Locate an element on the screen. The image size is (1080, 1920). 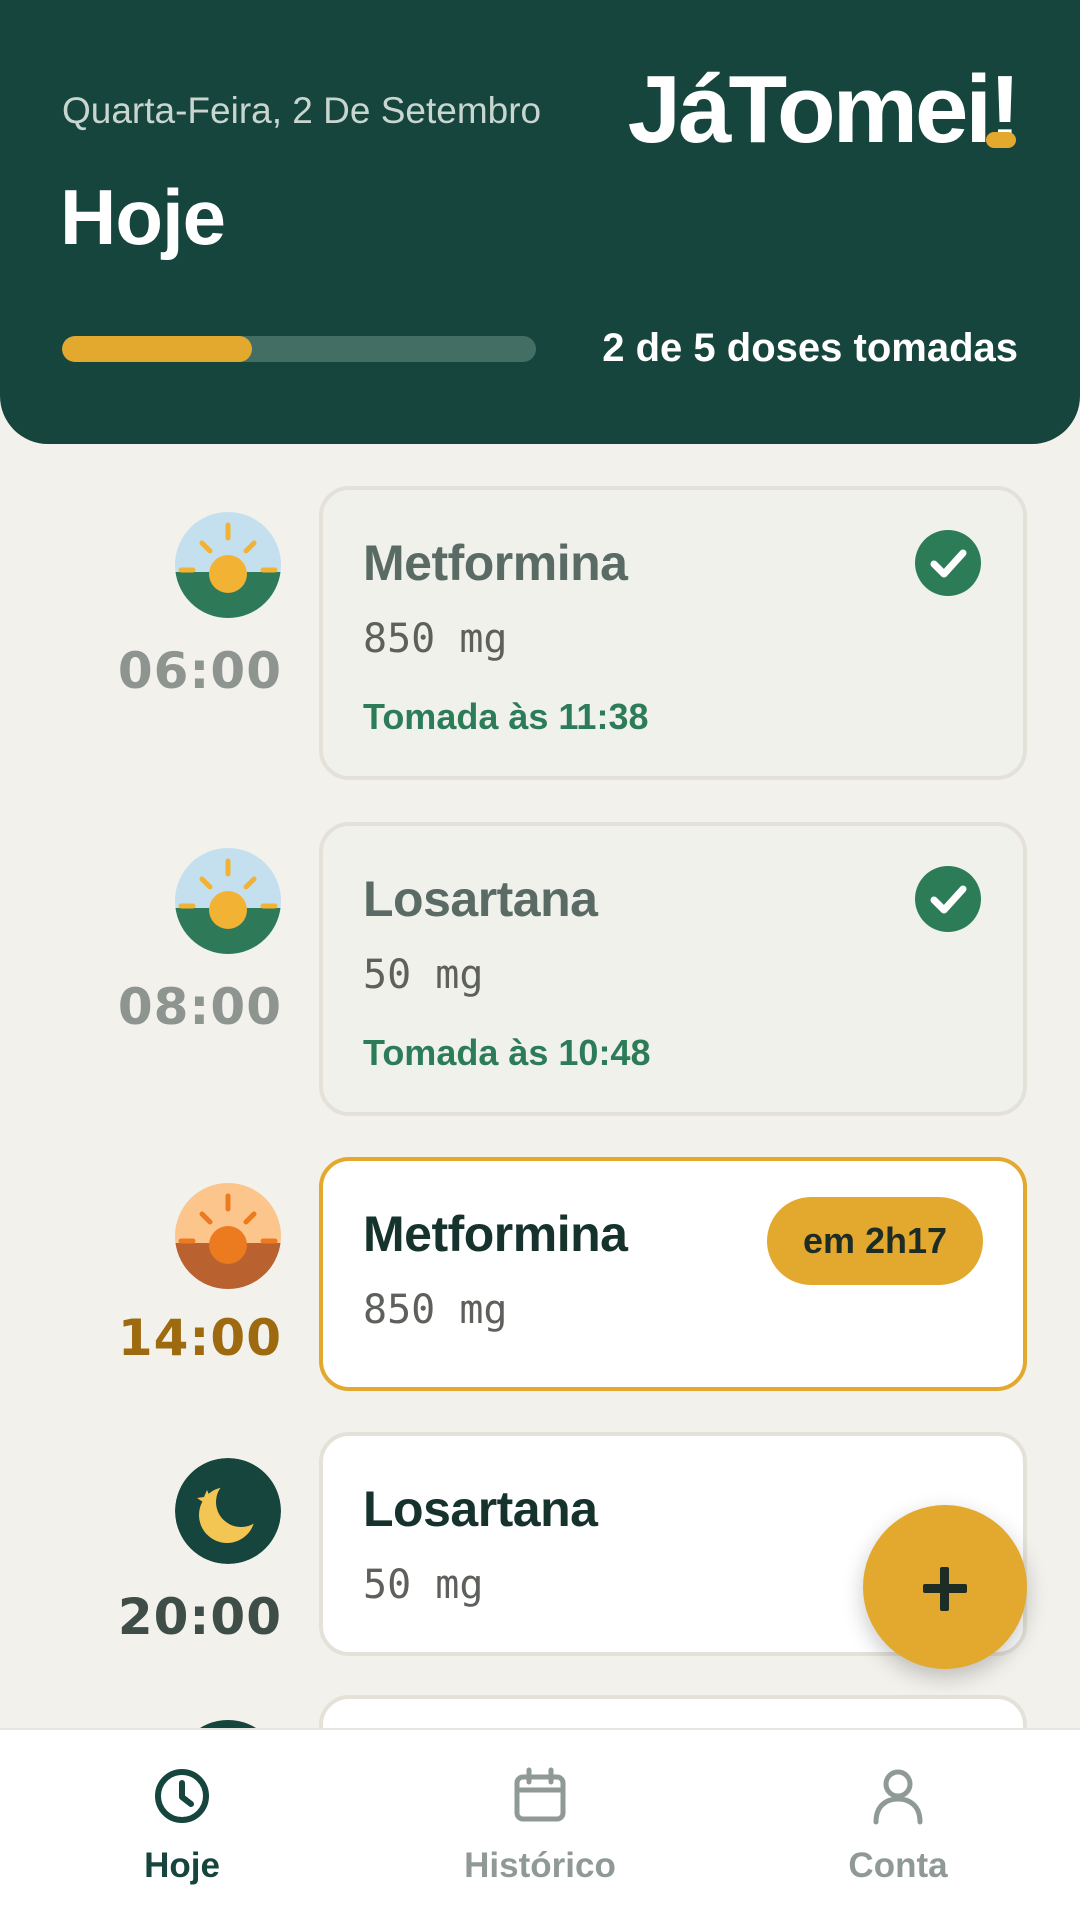
dose-time: 14:00 is located at coordinates (199, 1338).